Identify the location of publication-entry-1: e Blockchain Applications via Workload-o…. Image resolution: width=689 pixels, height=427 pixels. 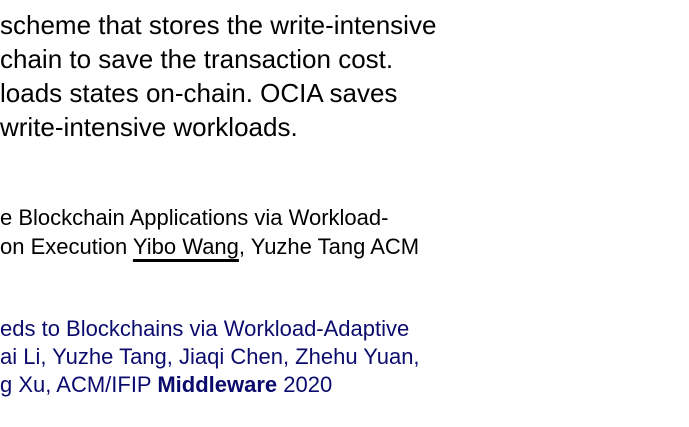
(209, 232).